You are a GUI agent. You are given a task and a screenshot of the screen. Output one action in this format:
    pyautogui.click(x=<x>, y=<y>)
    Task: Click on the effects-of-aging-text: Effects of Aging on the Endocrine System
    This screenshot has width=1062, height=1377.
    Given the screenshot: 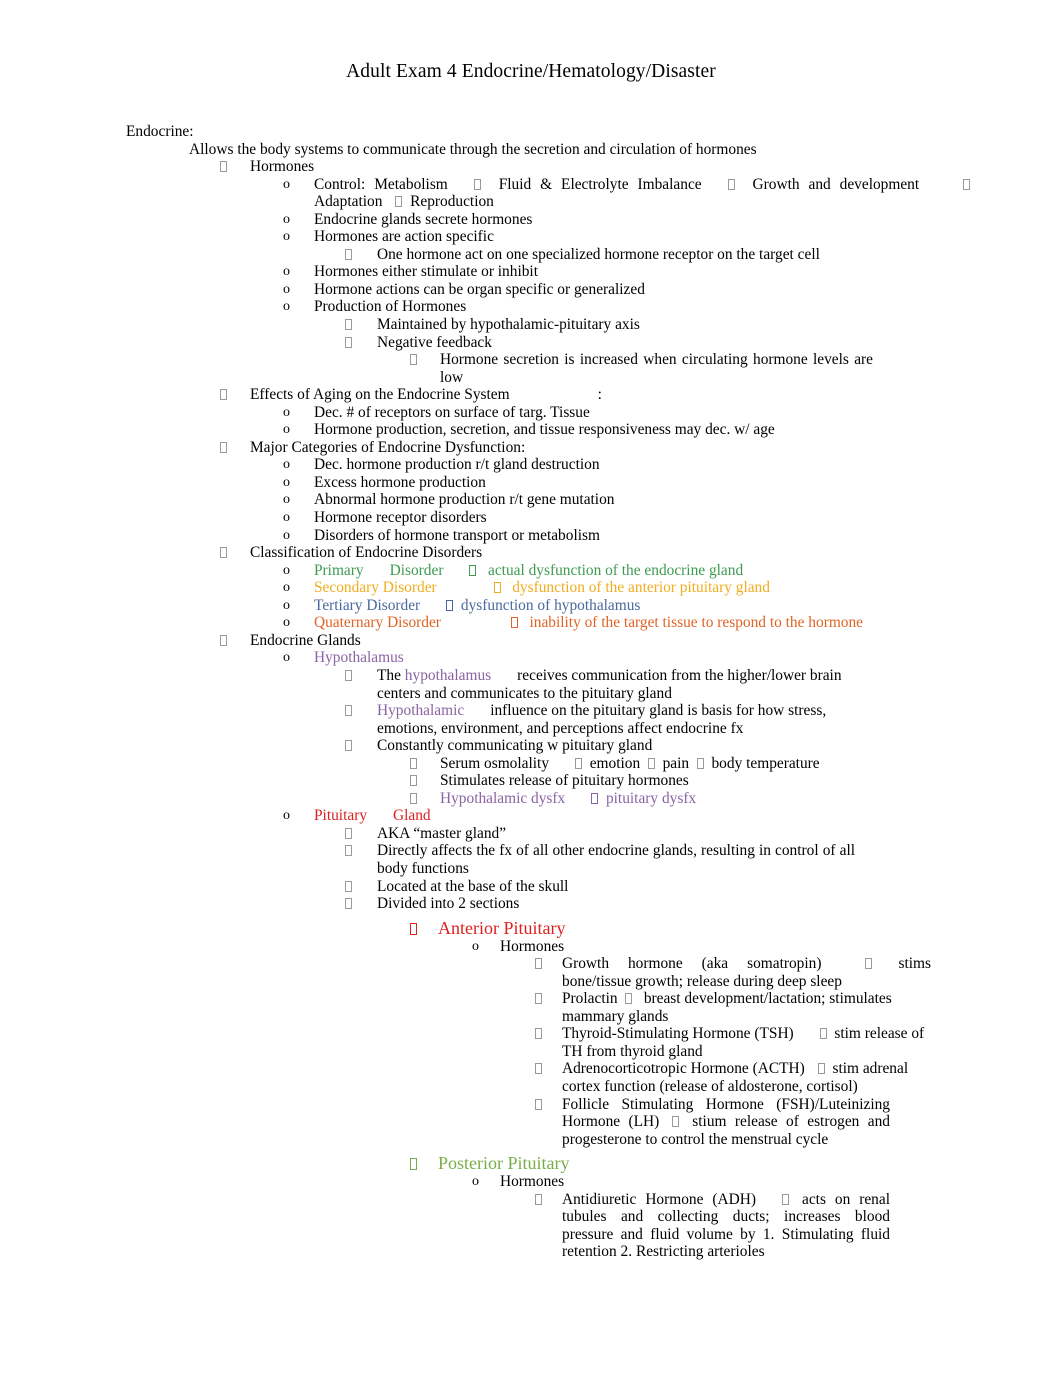 What is the action you would take?
    pyautogui.click(x=380, y=395)
    